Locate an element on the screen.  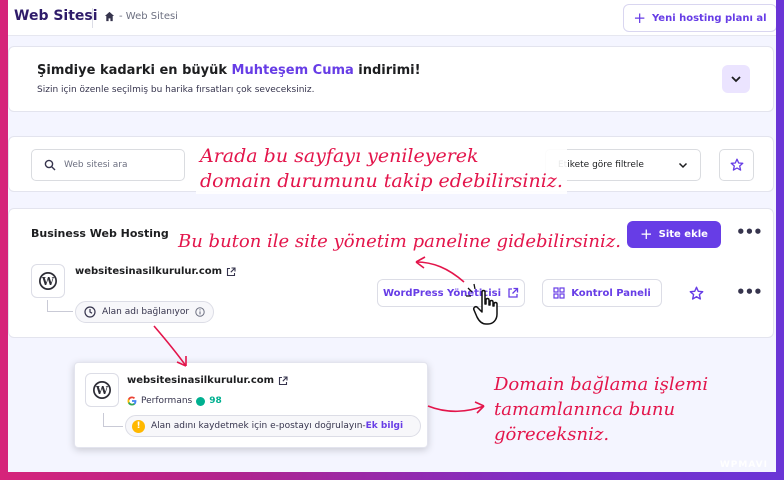
arrow-to-preview is located at coordinates (170, 346).